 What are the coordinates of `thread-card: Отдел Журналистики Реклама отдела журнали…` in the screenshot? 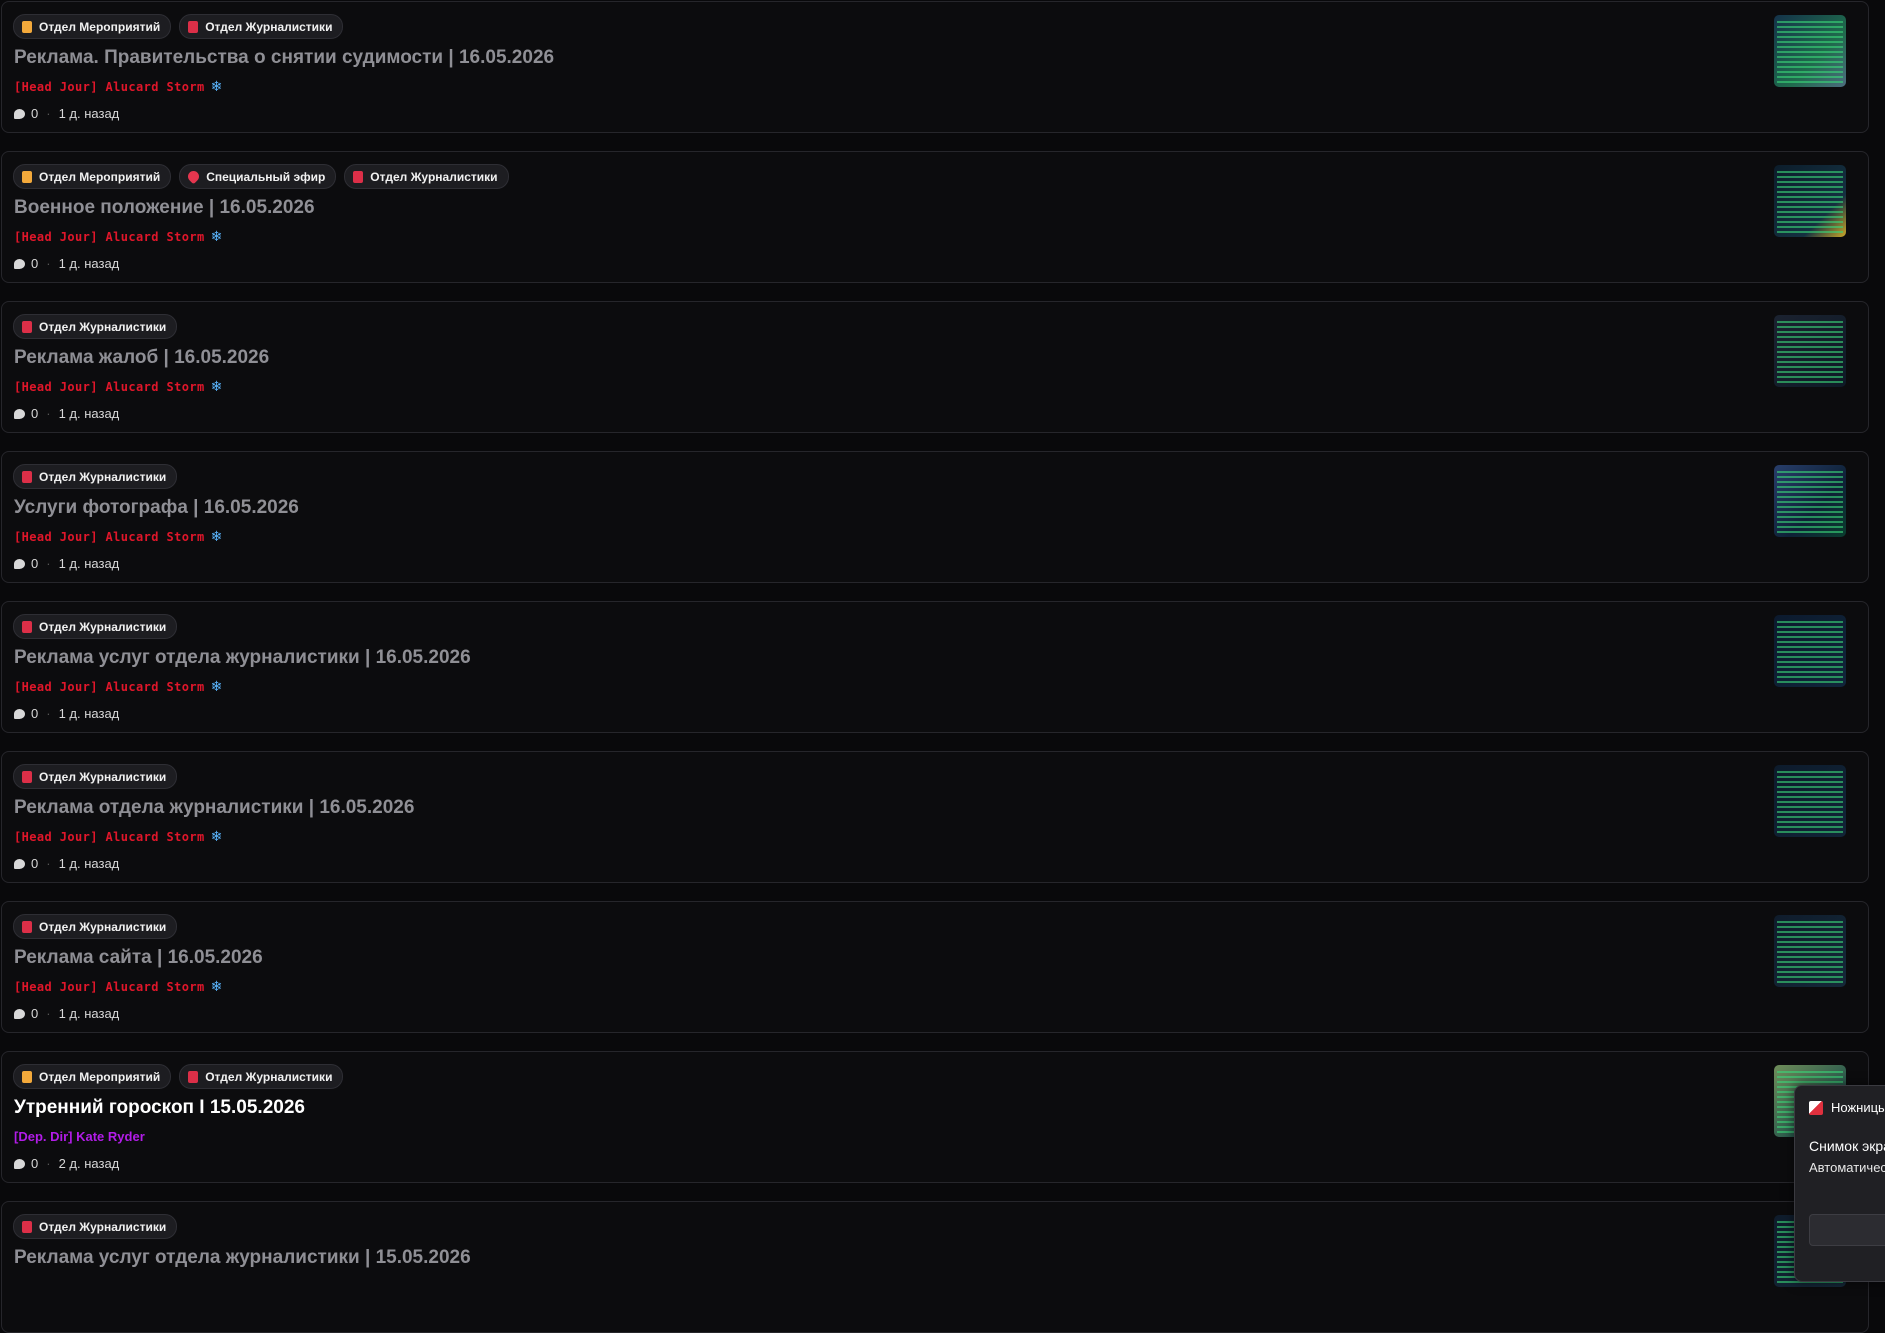 It's located at (935, 817).